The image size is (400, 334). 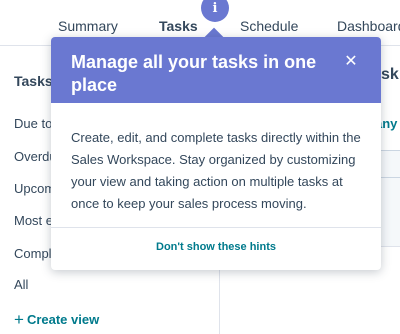 I want to click on dont-show-hints-link: Don't show these hints, so click(x=216, y=247).